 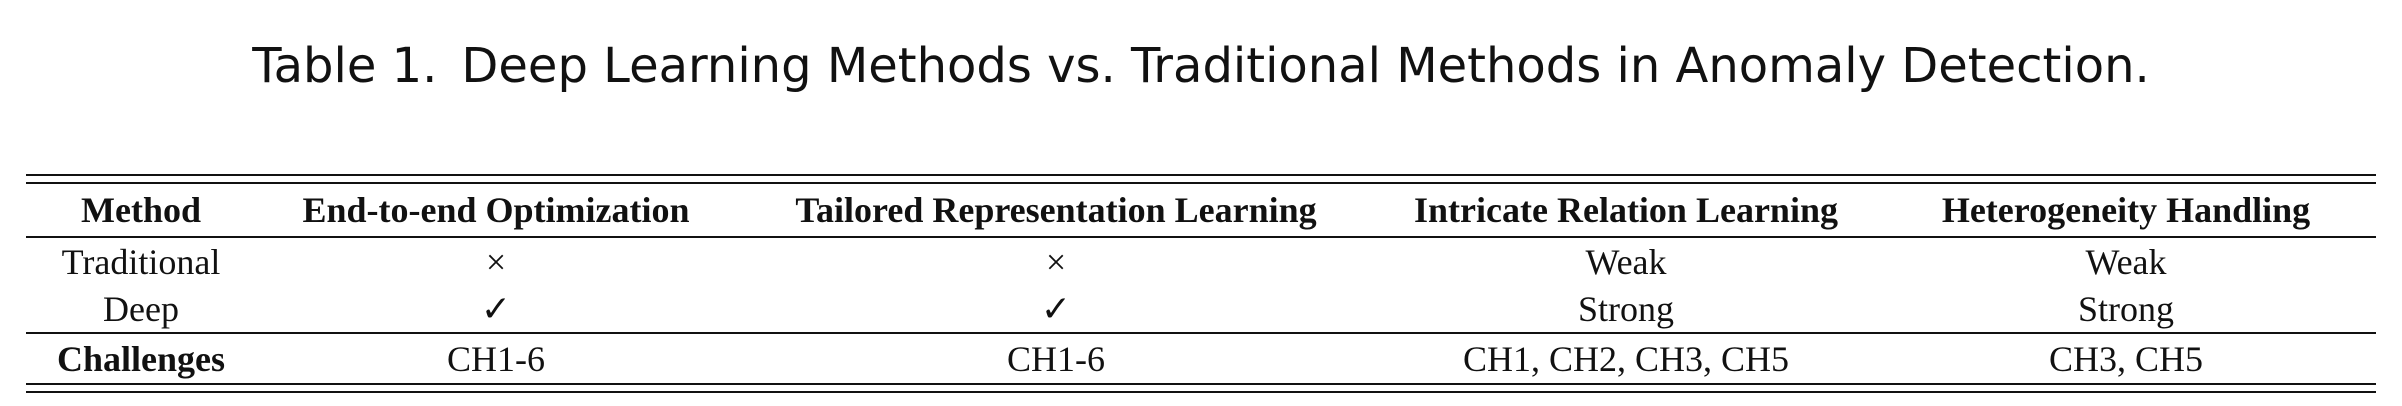 What do you see at coordinates (1201, 392) in the screenshot?
I see `bottom-rule-inner` at bounding box center [1201, 392].